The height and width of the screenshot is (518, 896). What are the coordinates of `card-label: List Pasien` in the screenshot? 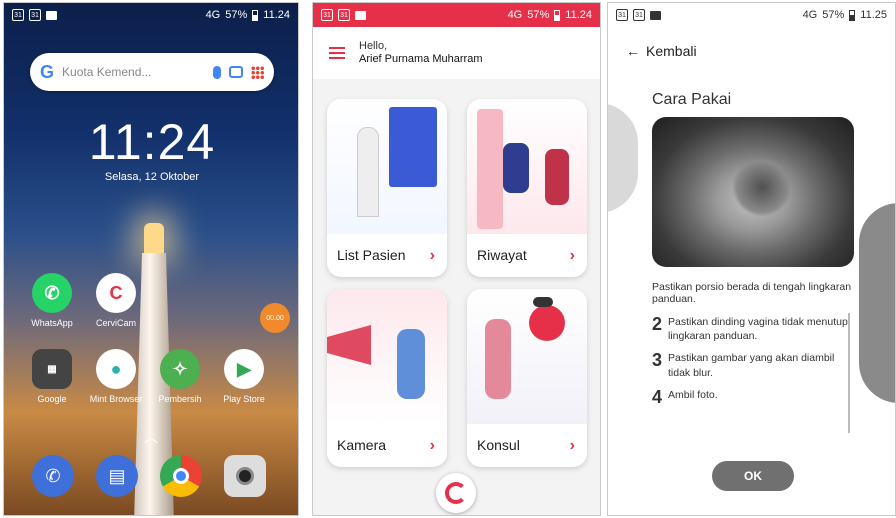 It's located at (371, 255).